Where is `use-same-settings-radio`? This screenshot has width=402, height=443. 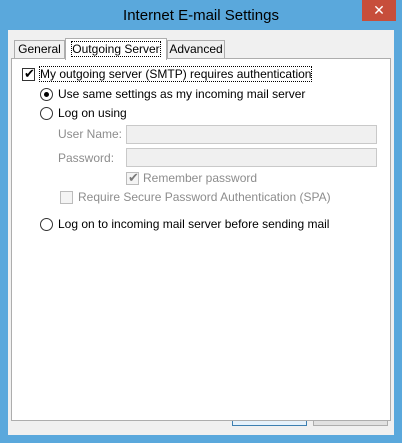
use-same-settings-radio is located at coordinates (46, 94).